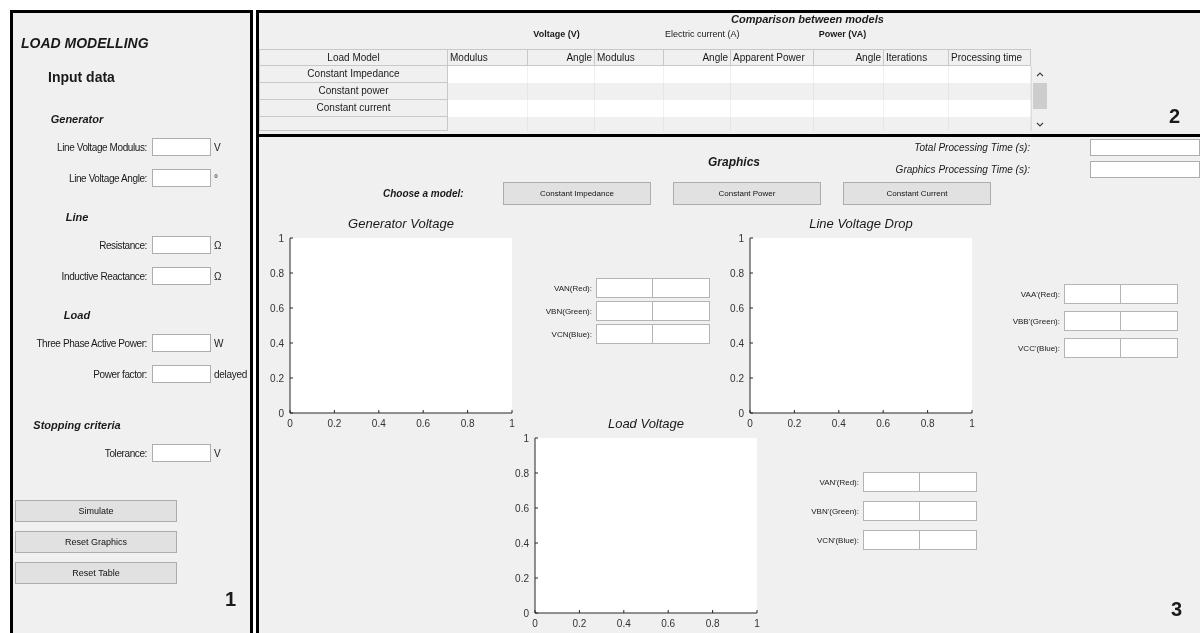  Describe the element at coordinates (424, 193) in the screenshot. I see `field-label: Choose a model:` at that location.